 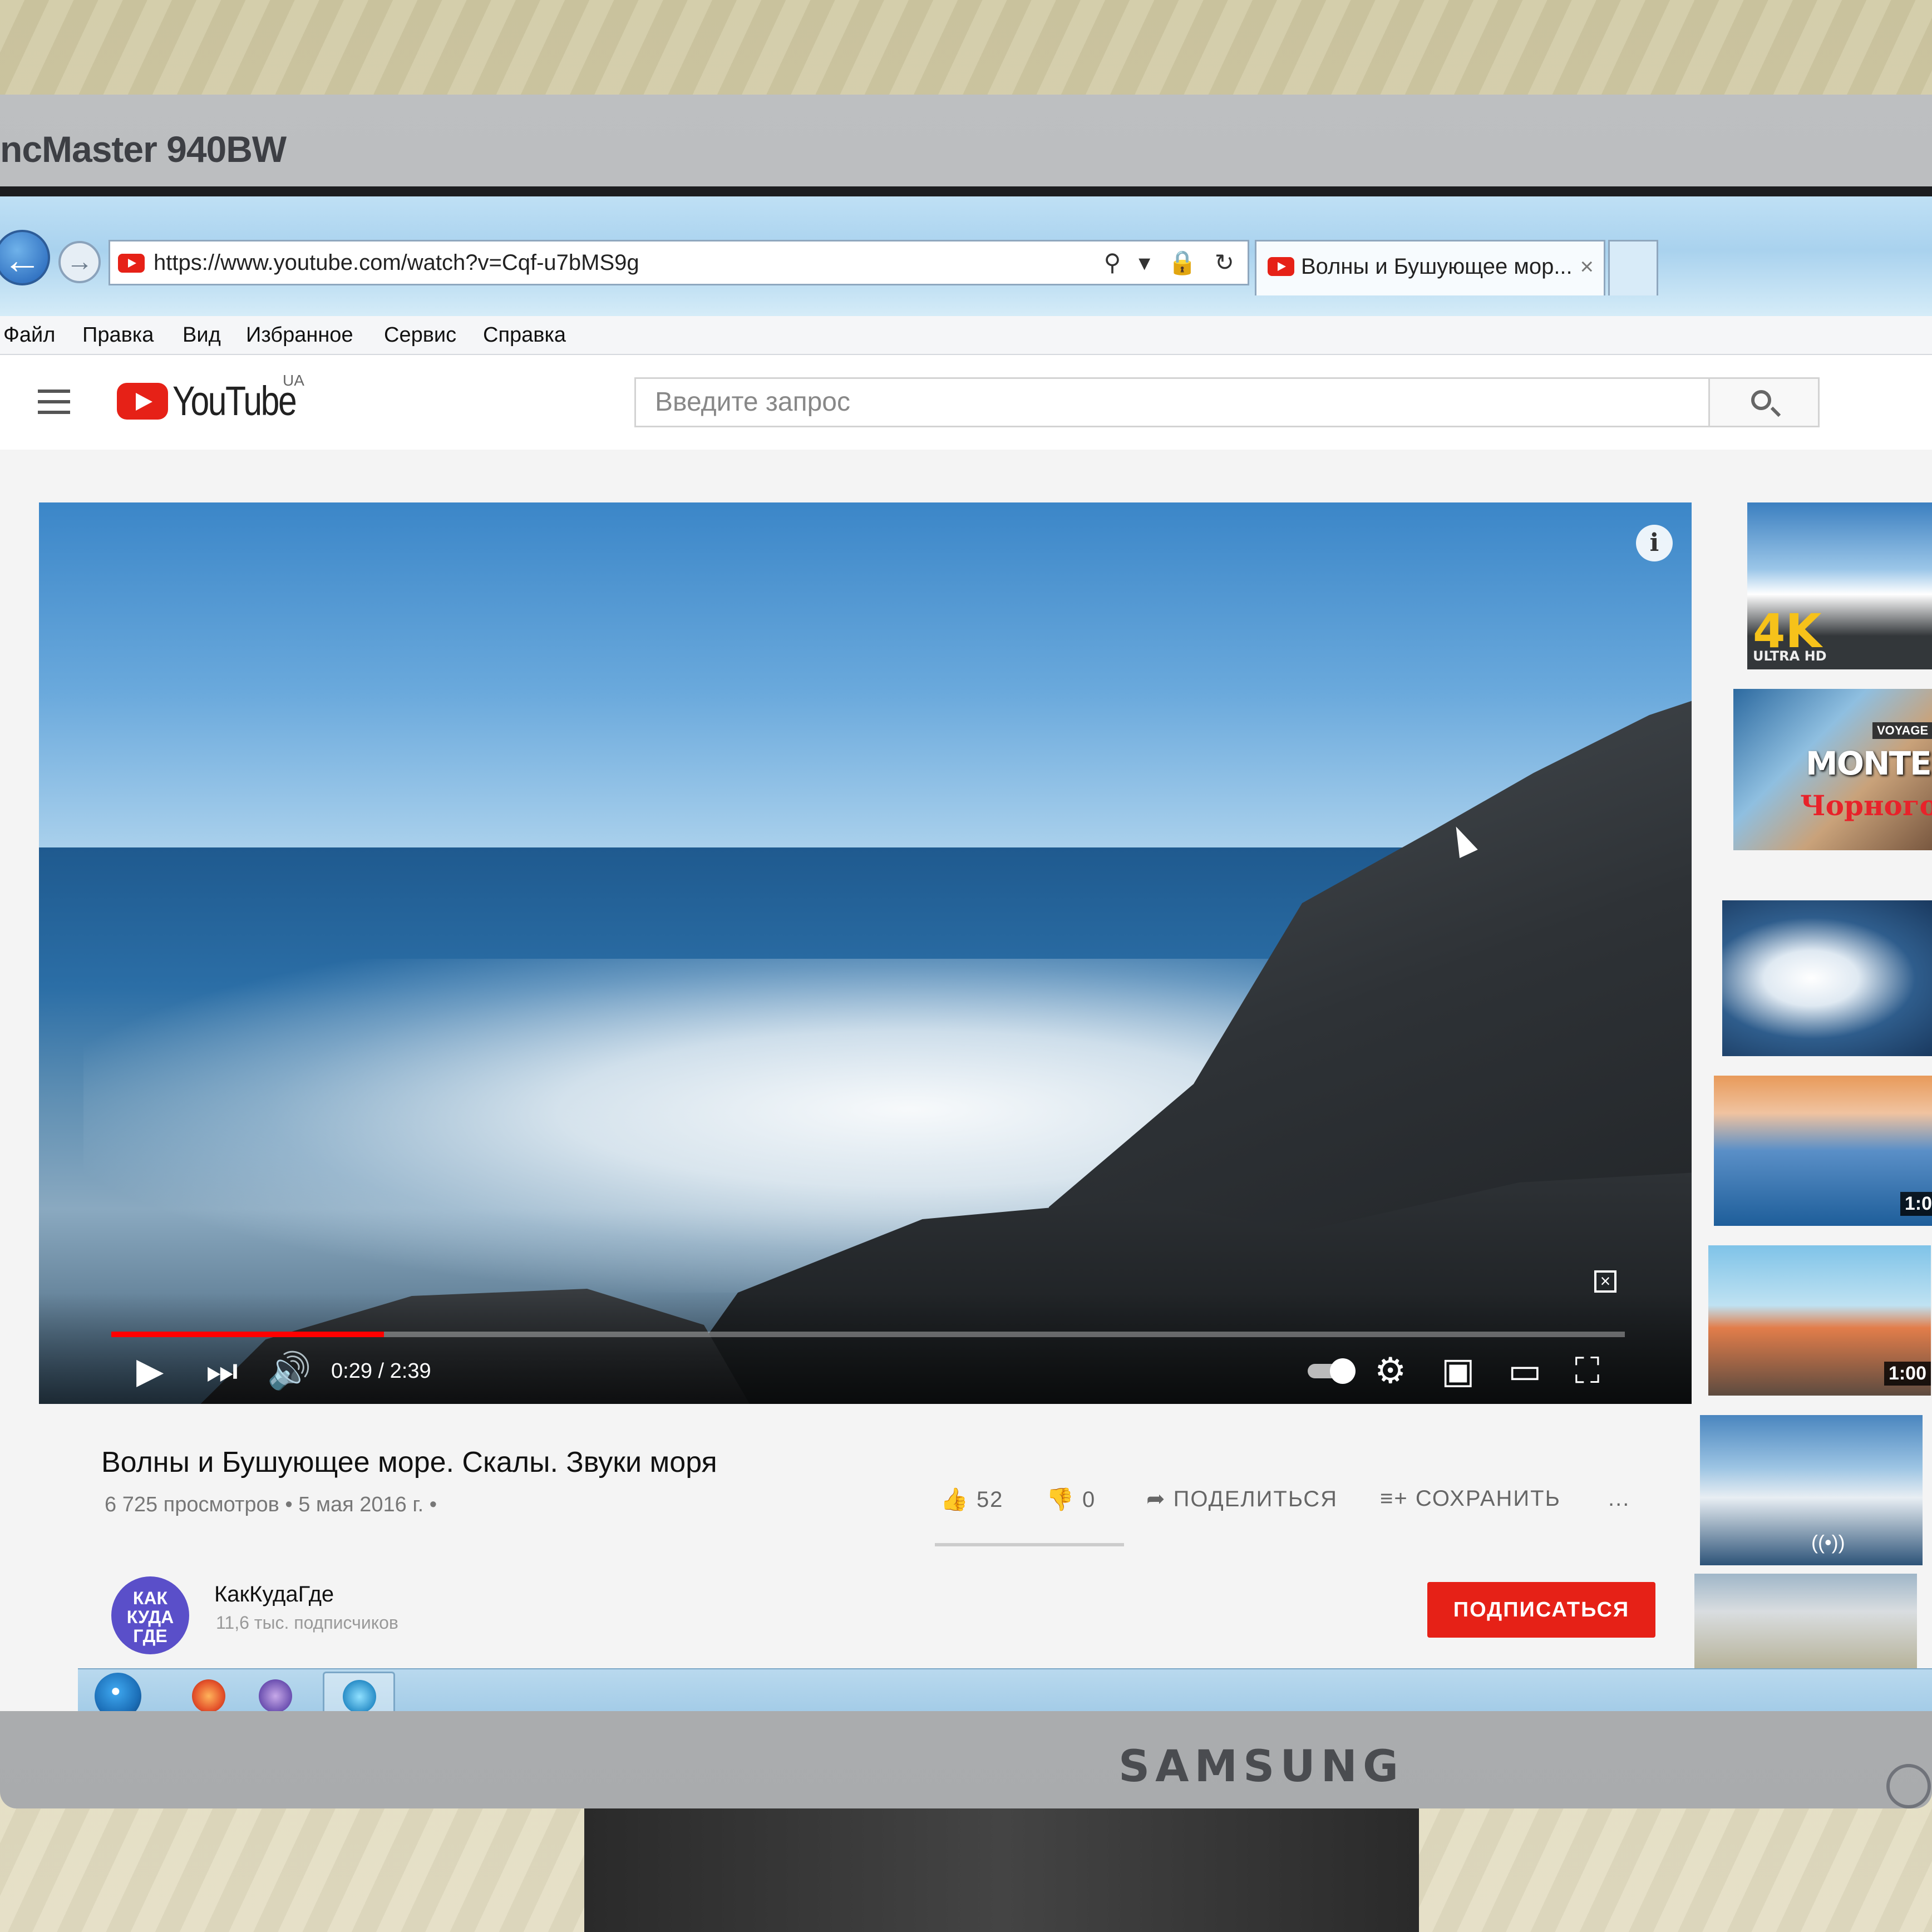 I want to click on search-button, so click(x=1764, y=402).